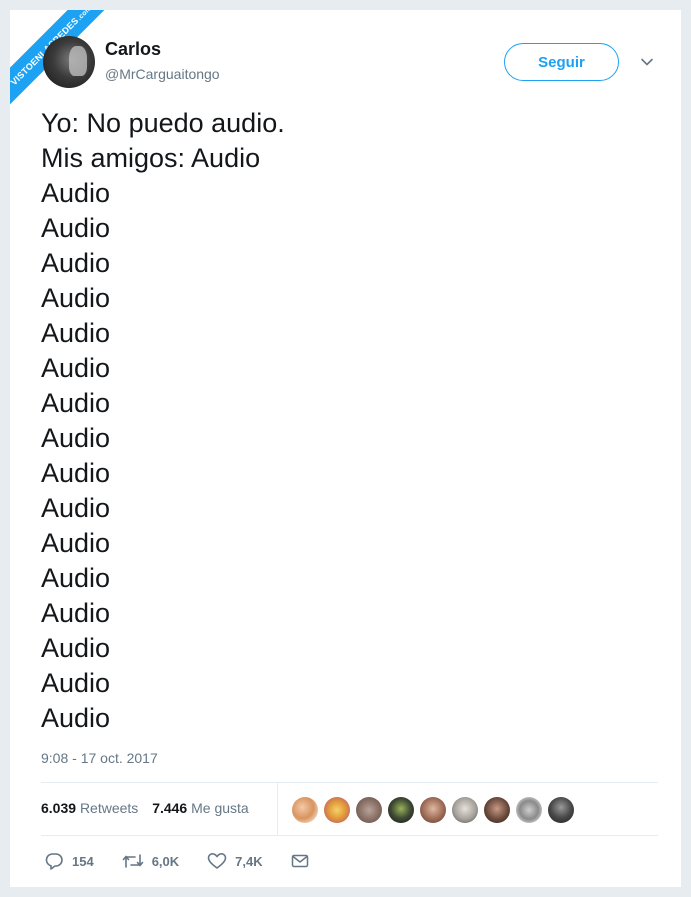  What do you see at coordinates (109, 808) in the screenshot?
I see `retweets-label: Retweets` at bounding box center [109, 808].